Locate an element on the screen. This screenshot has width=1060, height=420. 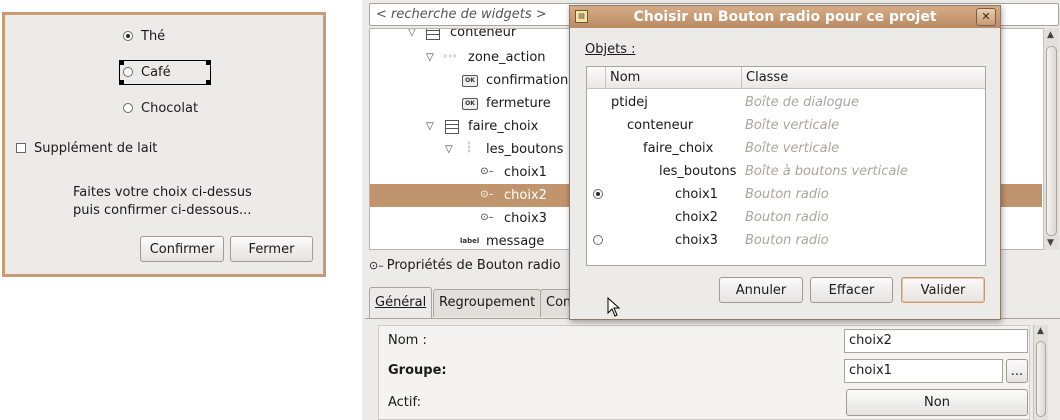
list-header: Nom Classe is located at coordinates (786, 78).